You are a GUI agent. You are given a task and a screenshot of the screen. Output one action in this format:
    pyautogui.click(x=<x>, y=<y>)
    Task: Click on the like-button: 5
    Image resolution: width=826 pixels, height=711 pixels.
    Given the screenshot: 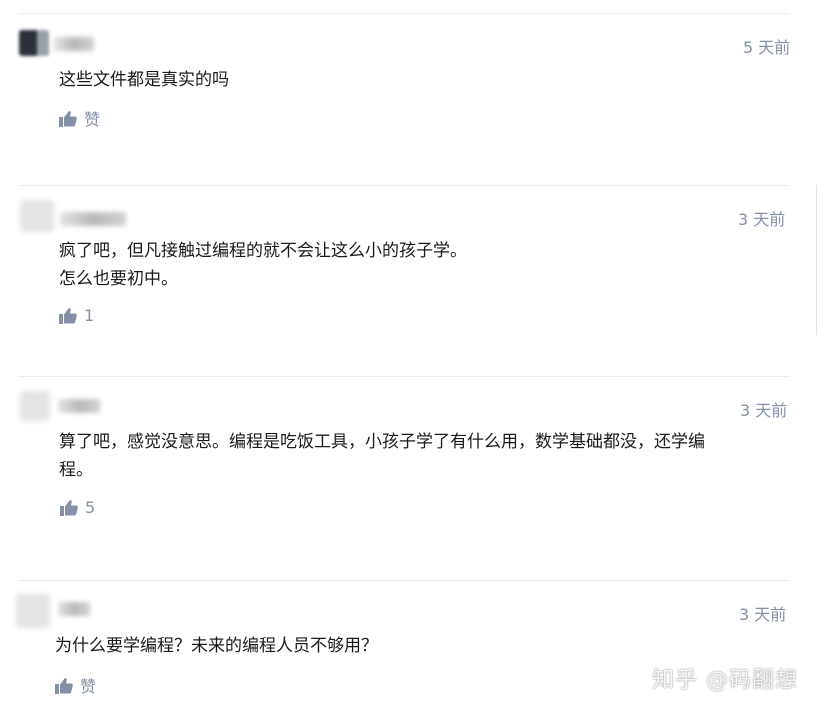 What is the action you would take?
    pyautogui.click(x=77, y=507)
    